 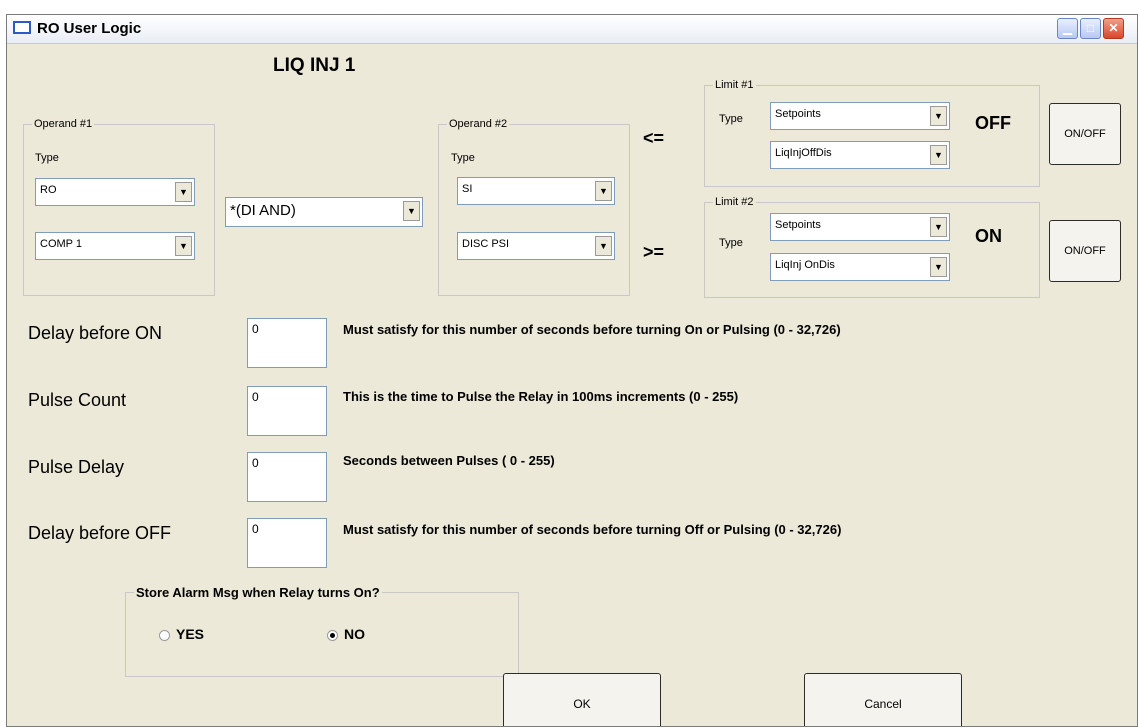 What do you see at coordinates (1085, 251) in the screenshot?
I see `limit2-onoff-button: ON/OFF` at bounding box center [1085, 251].